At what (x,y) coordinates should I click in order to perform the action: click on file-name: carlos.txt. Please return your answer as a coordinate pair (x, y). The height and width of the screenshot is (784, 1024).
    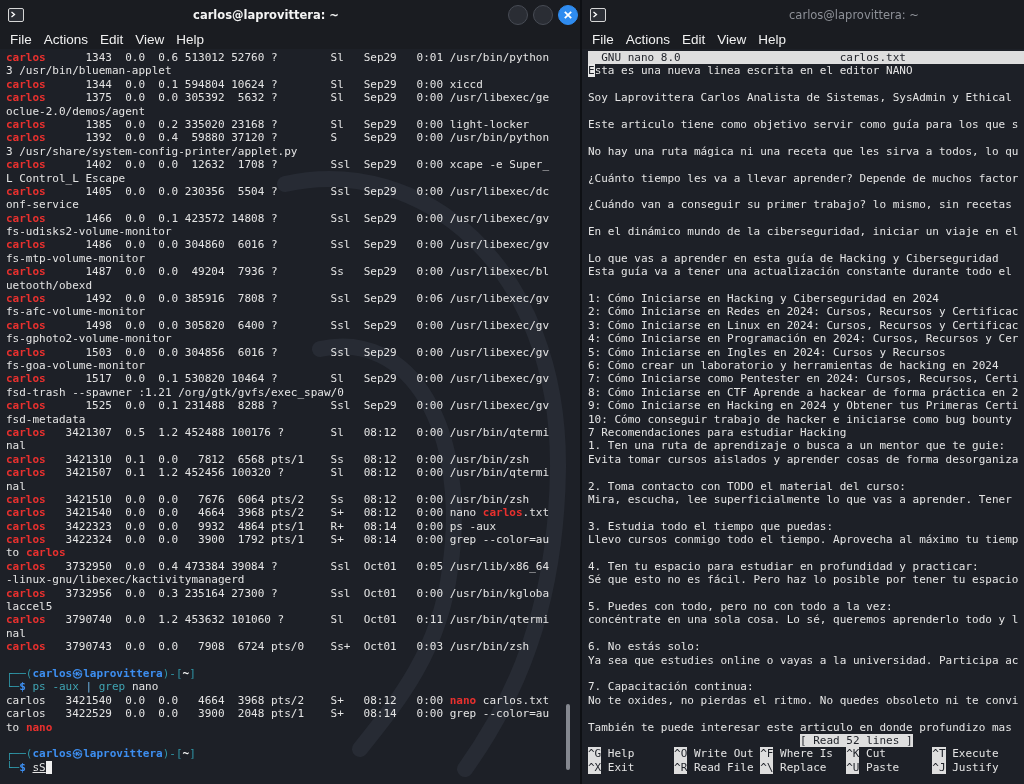
    Looking at the image, I should click on (872, 58).